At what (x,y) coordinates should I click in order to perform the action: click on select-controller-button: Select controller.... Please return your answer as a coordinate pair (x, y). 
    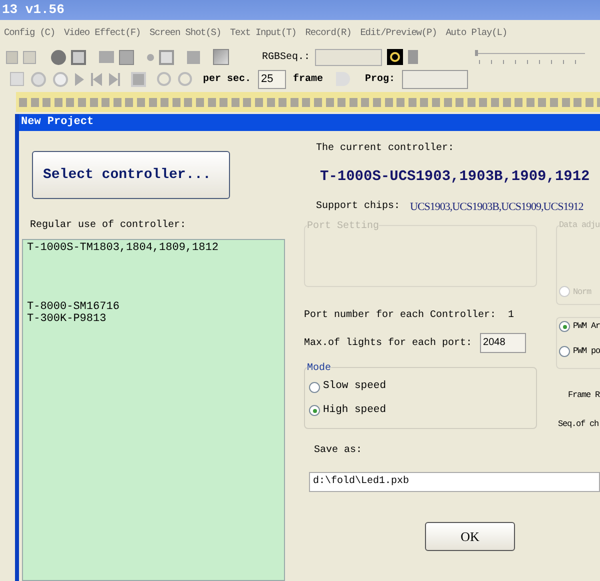
    Looking at the image, I should click on (131, 175).